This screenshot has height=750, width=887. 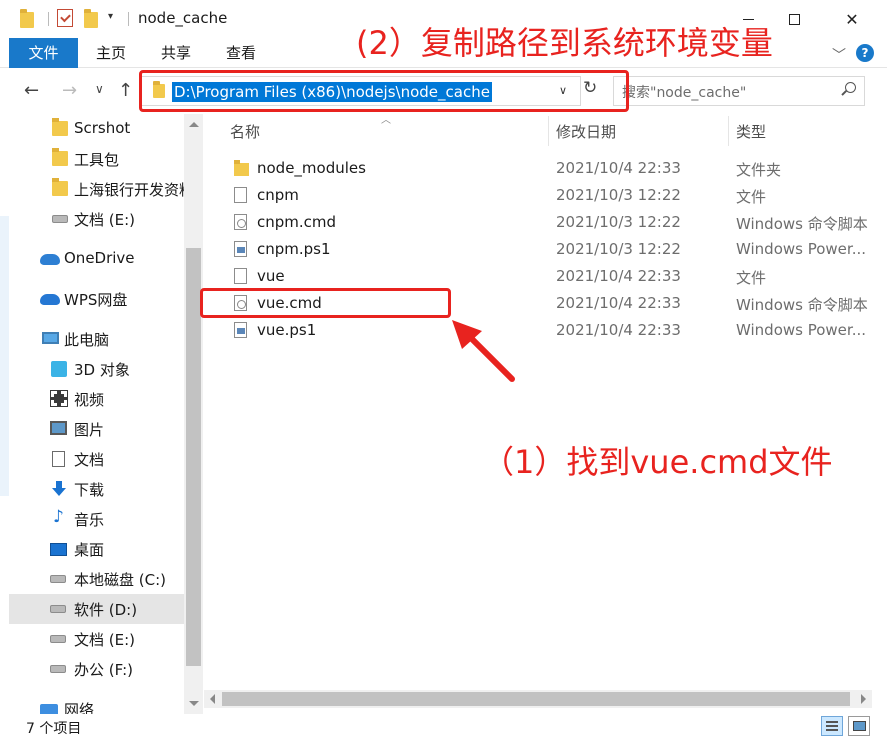 I want to click on scroll-down-icon, so click(x=194, y=703).